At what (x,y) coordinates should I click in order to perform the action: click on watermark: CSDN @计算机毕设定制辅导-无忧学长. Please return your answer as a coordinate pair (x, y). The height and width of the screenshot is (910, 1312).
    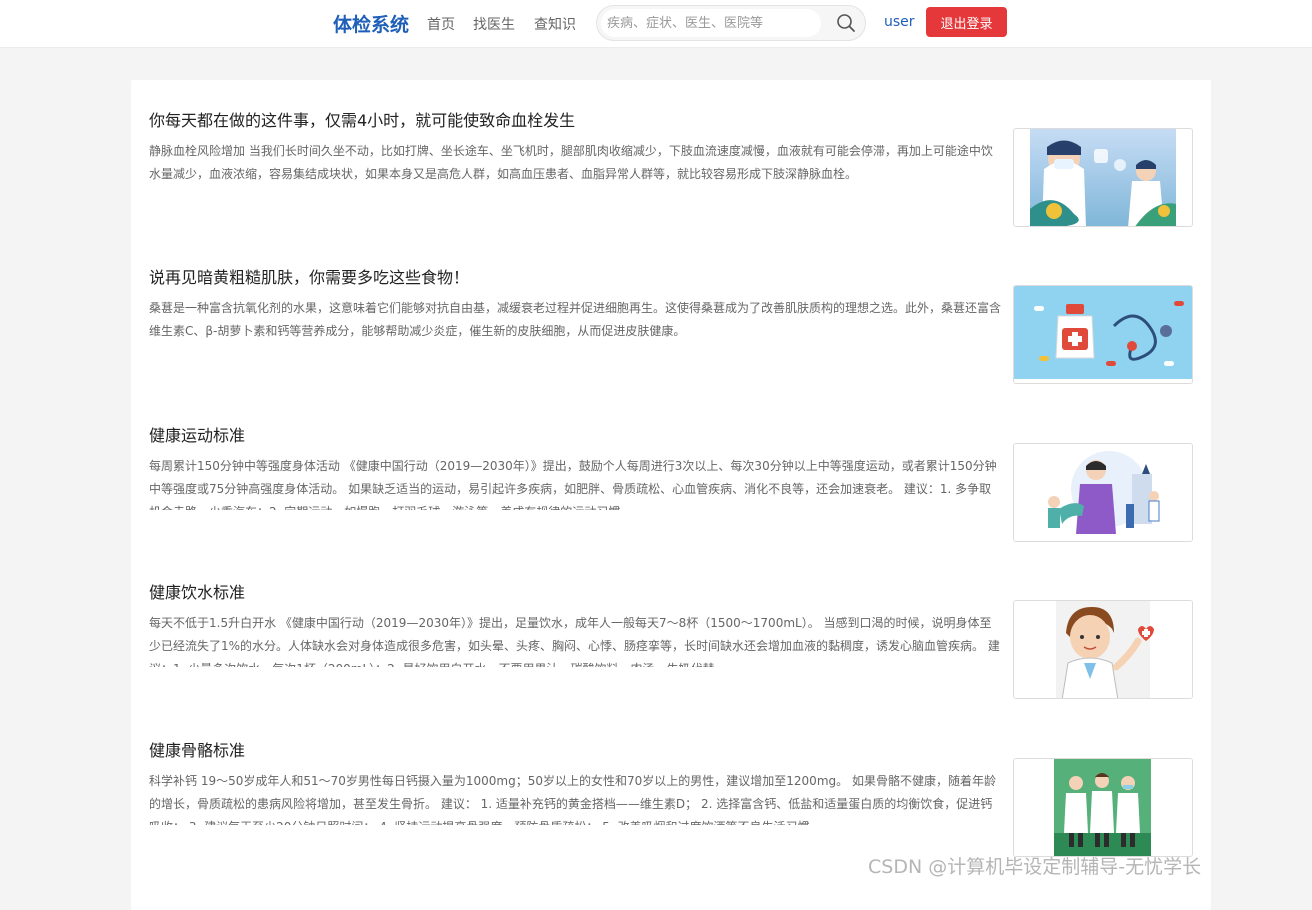
    Looking at the image, I should click on (1035, 867).